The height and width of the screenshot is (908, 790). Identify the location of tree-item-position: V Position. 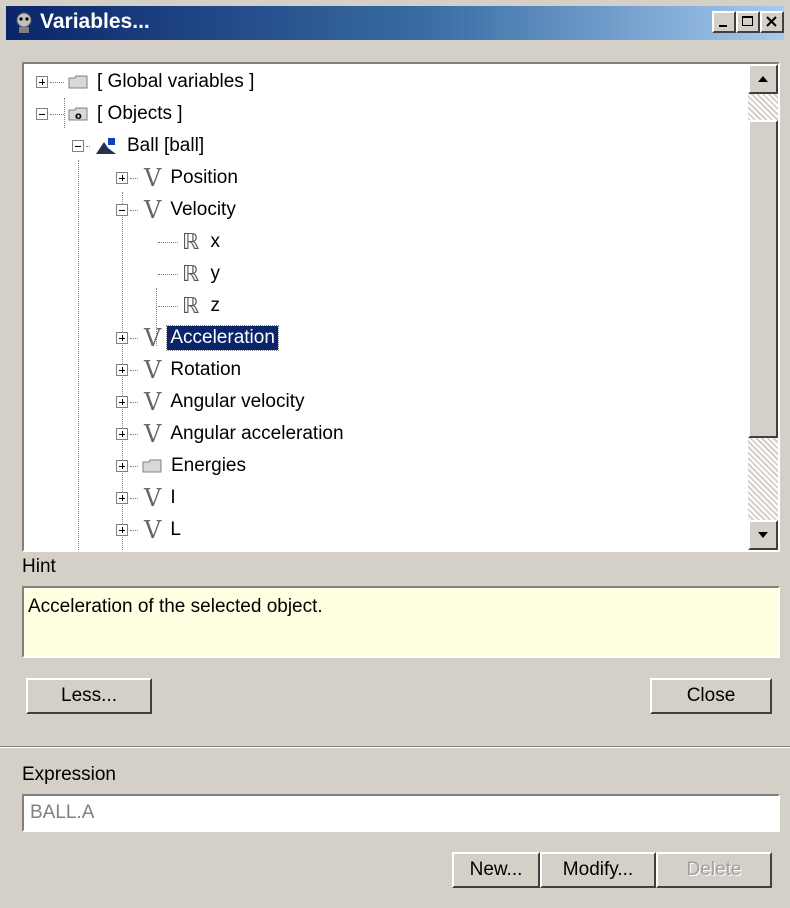
(178, 178).